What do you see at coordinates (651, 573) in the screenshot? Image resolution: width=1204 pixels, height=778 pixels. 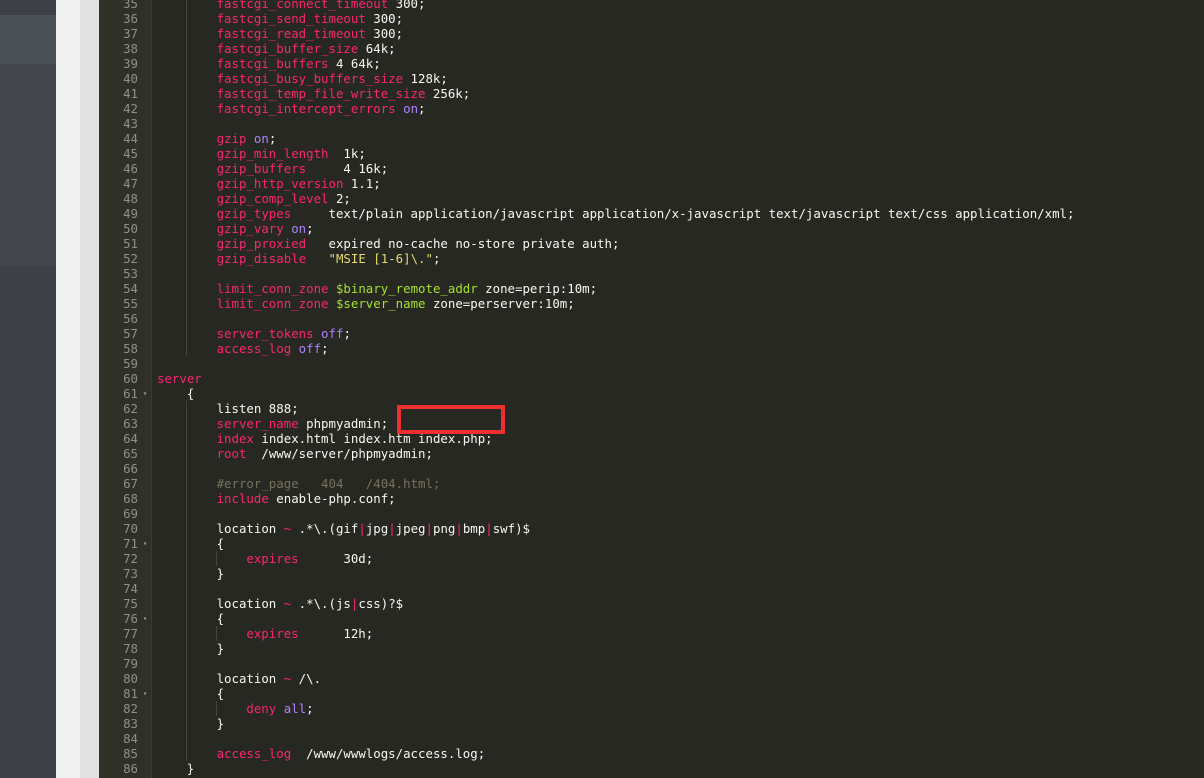 I see `code-line: 73}` at bounding box center [651, 573].